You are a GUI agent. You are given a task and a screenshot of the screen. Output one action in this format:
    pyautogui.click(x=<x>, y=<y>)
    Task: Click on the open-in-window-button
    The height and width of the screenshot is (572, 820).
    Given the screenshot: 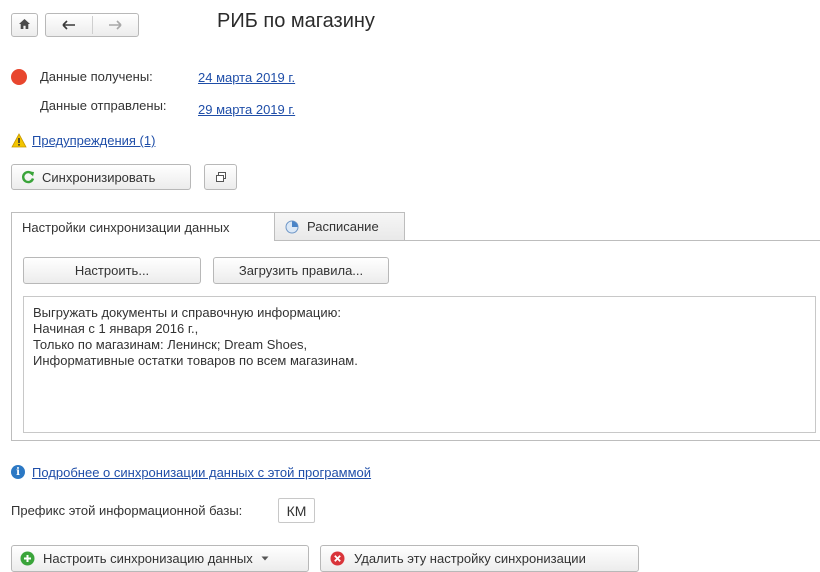 What is the action you would take?
    pyautogui.click(x=220, y=177)
    